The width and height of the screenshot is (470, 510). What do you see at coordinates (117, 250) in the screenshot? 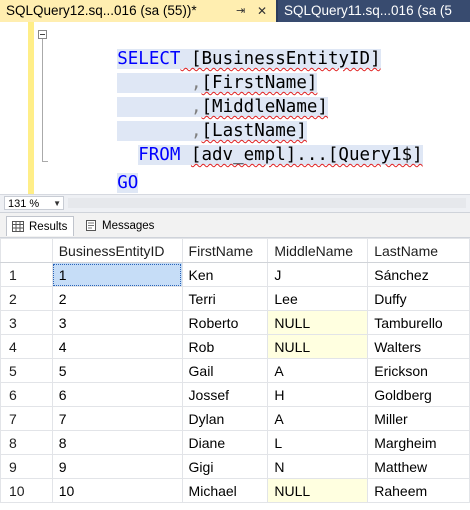
I see `column-header: BusinessEntityID` at bounding box center [117, 250].